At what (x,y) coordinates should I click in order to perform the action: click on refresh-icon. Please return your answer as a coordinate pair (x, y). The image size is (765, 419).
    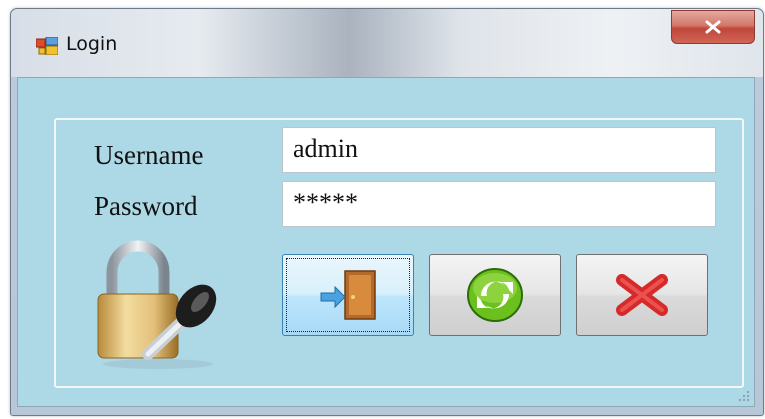
    Looking at the image, I should click on (495, 295).